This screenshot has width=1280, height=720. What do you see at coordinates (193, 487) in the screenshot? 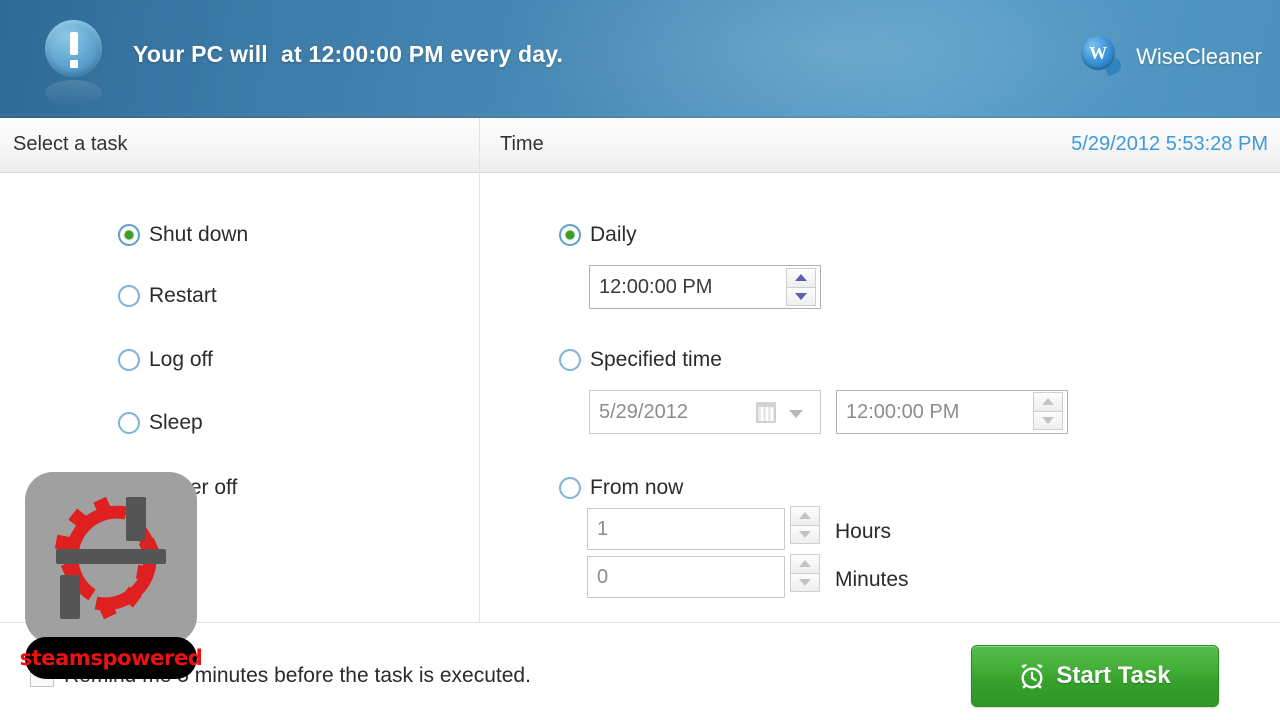
I see `task-label-power-off: Power off` at bounding box center [193, 487].